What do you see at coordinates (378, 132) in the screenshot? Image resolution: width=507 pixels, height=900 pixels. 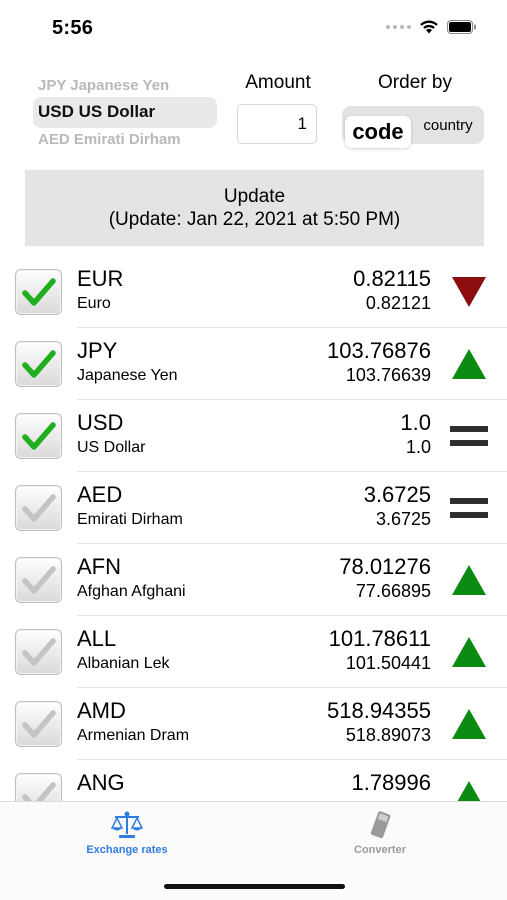 I see `order-by-code-segment: code` at bounding box center [378, 132].